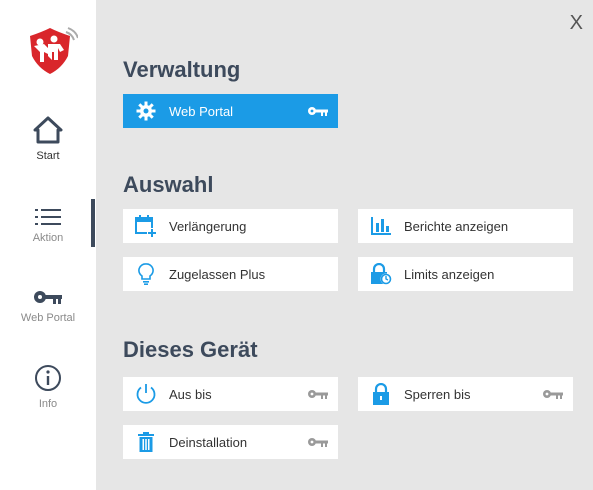 The width and height of the screenshot is (593, 490). Describe the element at coordinates (208, 226) in the screenshot. I see `verlaengerung-label: Verlängerung` at that location.